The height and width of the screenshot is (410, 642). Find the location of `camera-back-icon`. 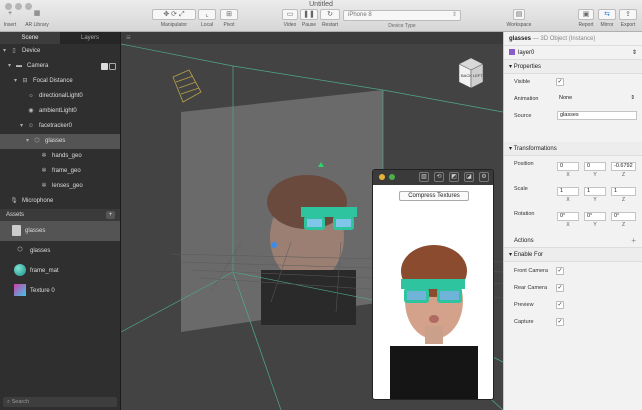

camera-back-icon is located at coordinates (112, 66).